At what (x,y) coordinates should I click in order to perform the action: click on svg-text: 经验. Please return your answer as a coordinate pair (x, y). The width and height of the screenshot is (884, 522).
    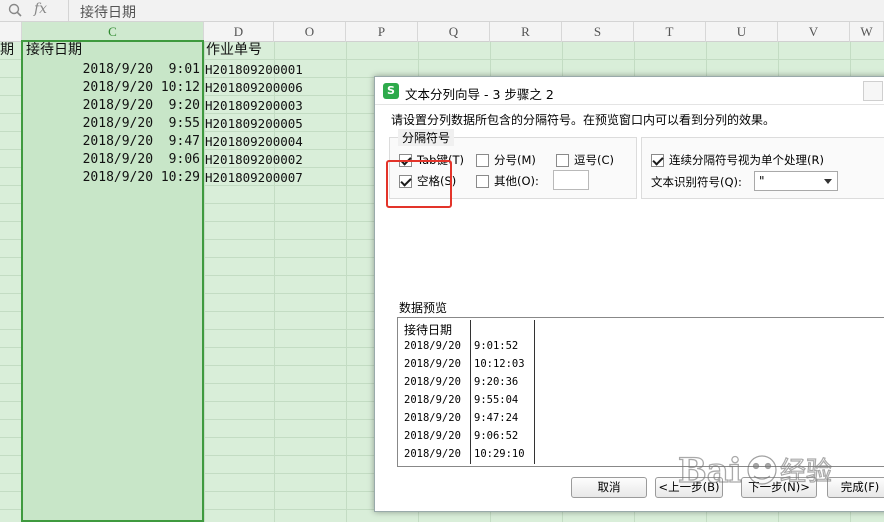
    Looking at the image, I should click on (806, 472).